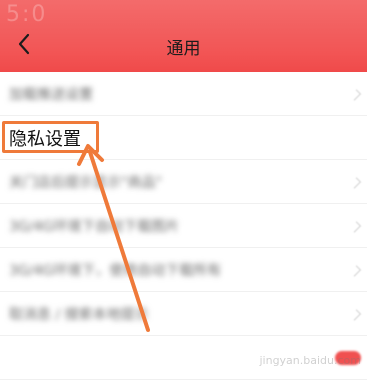 This screenshot has height=380, width=367. I want to click on status-bar-time: 5:0, so click(27, 14).